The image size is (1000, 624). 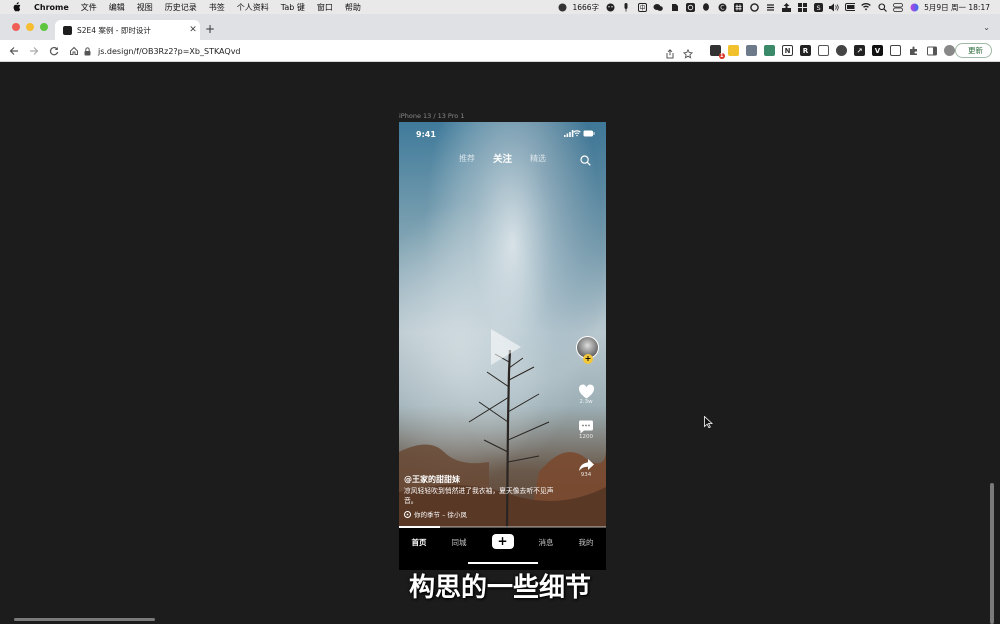 I want to click on author-username: @王家的甜甜妹, so click(x=479, y=479).